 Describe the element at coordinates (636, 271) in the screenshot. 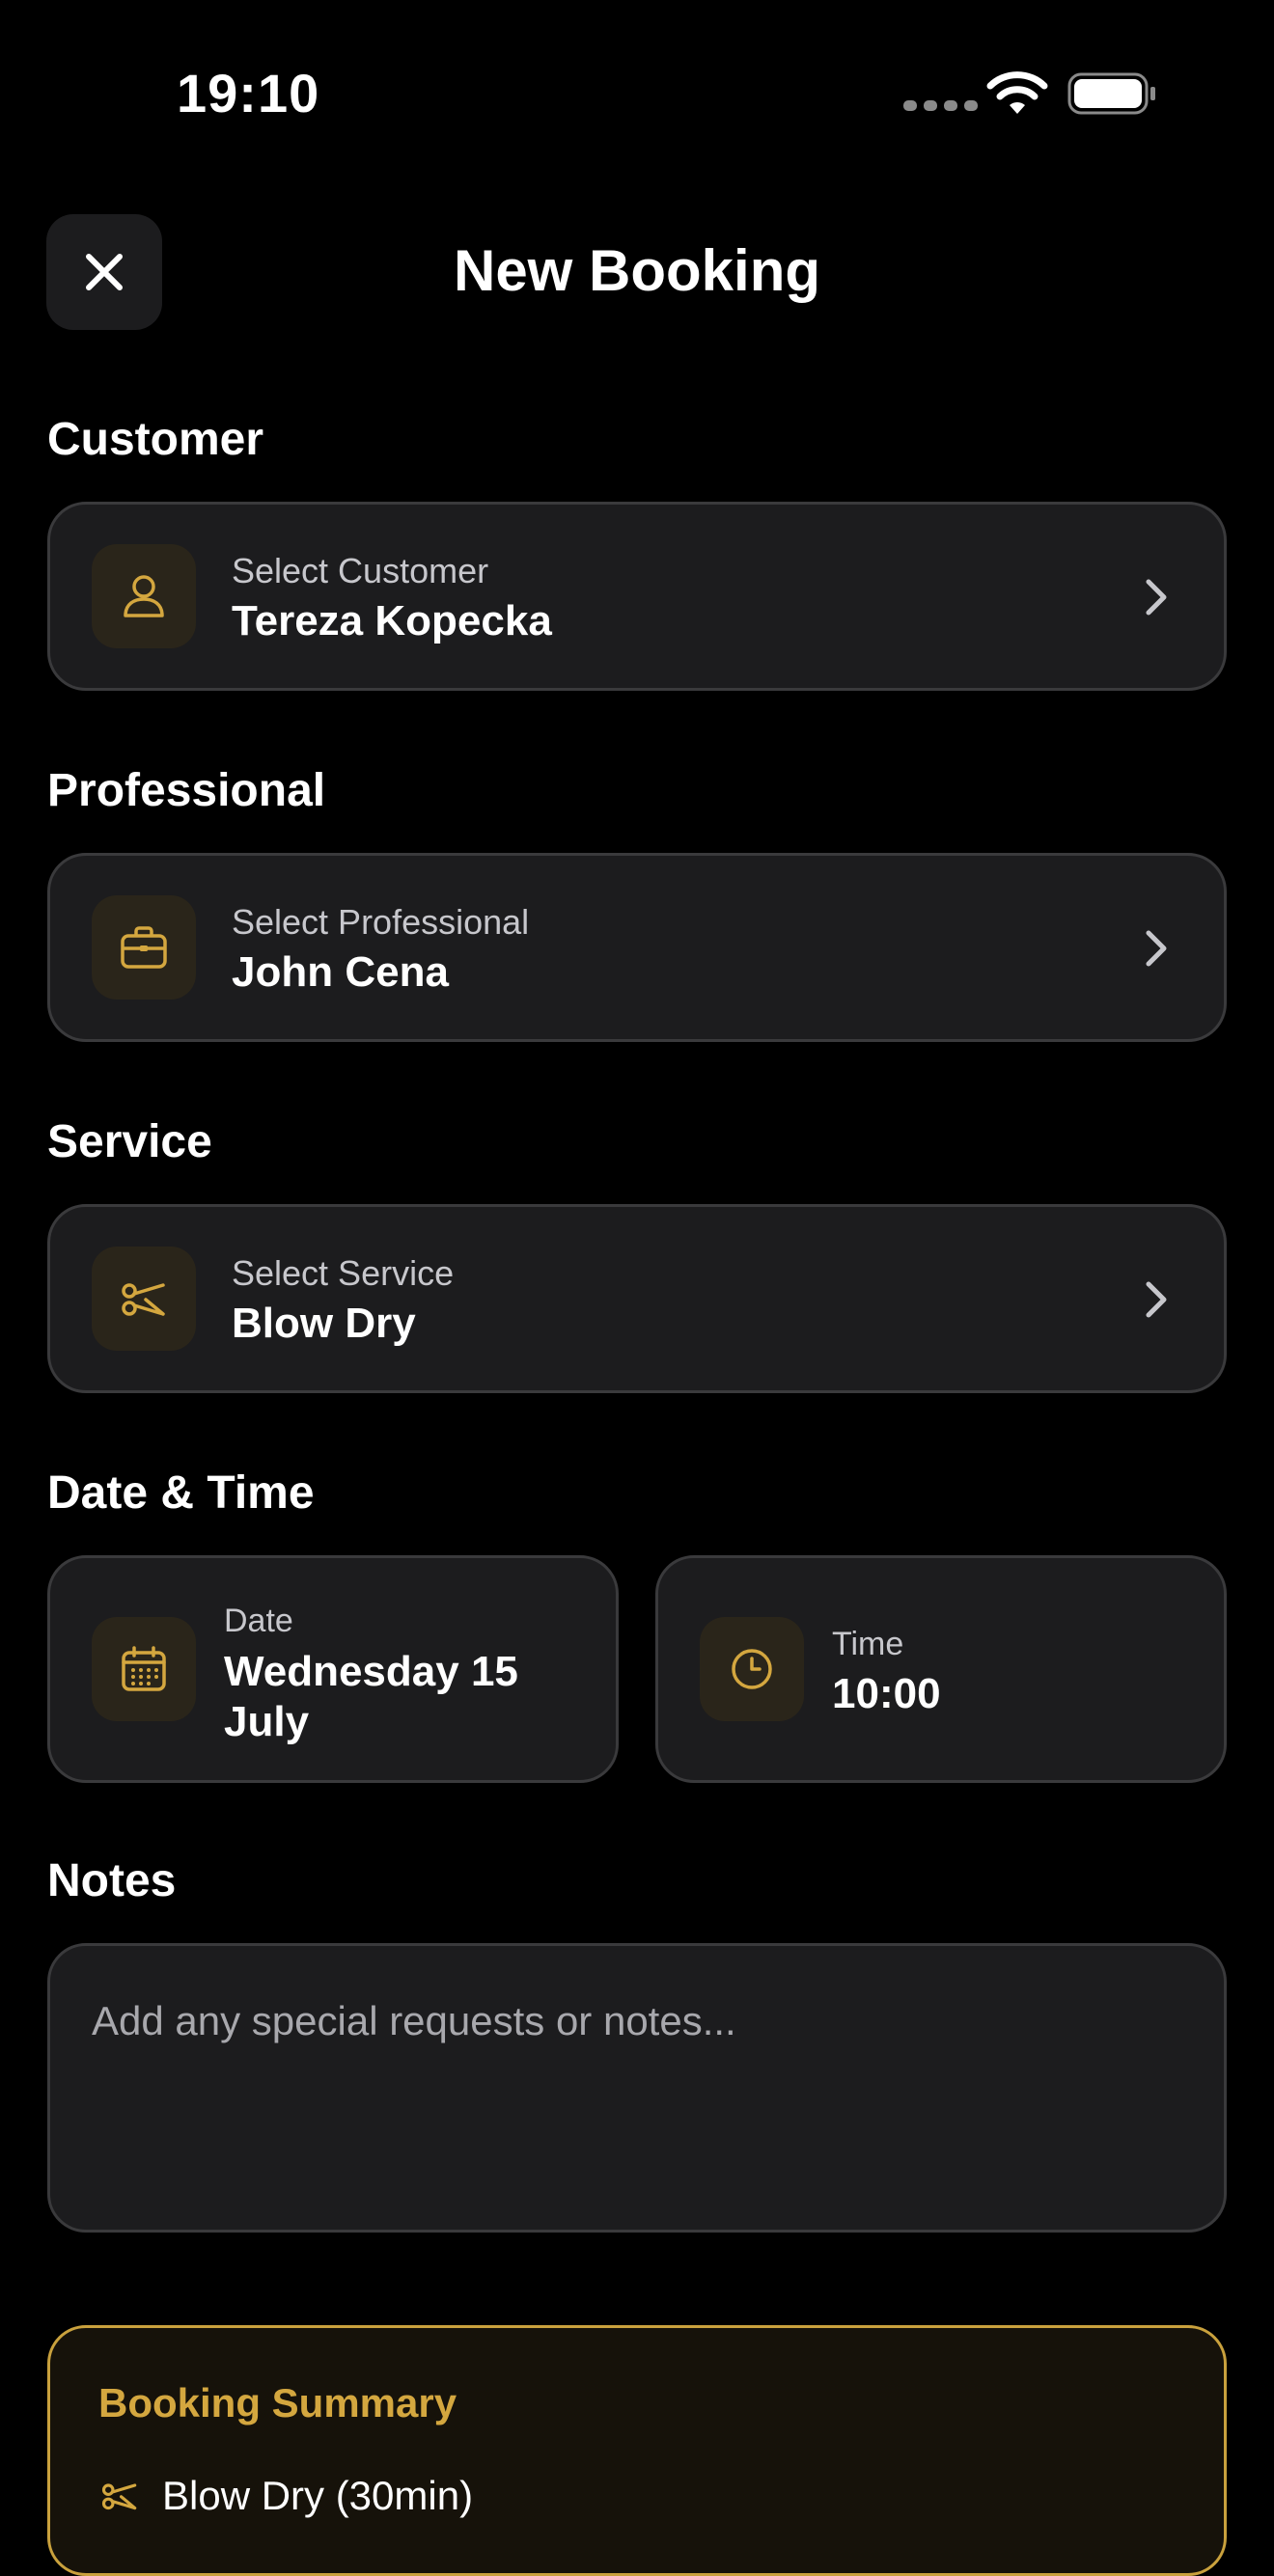

I see `page-title: New Booking` at that location.